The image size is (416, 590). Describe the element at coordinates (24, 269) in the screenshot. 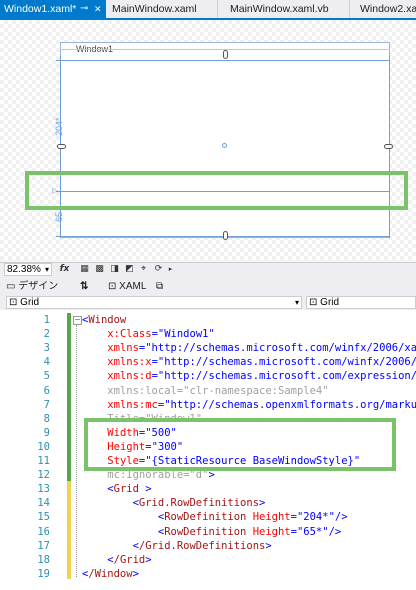

I see `zoom-value: 82.38%` at that location.